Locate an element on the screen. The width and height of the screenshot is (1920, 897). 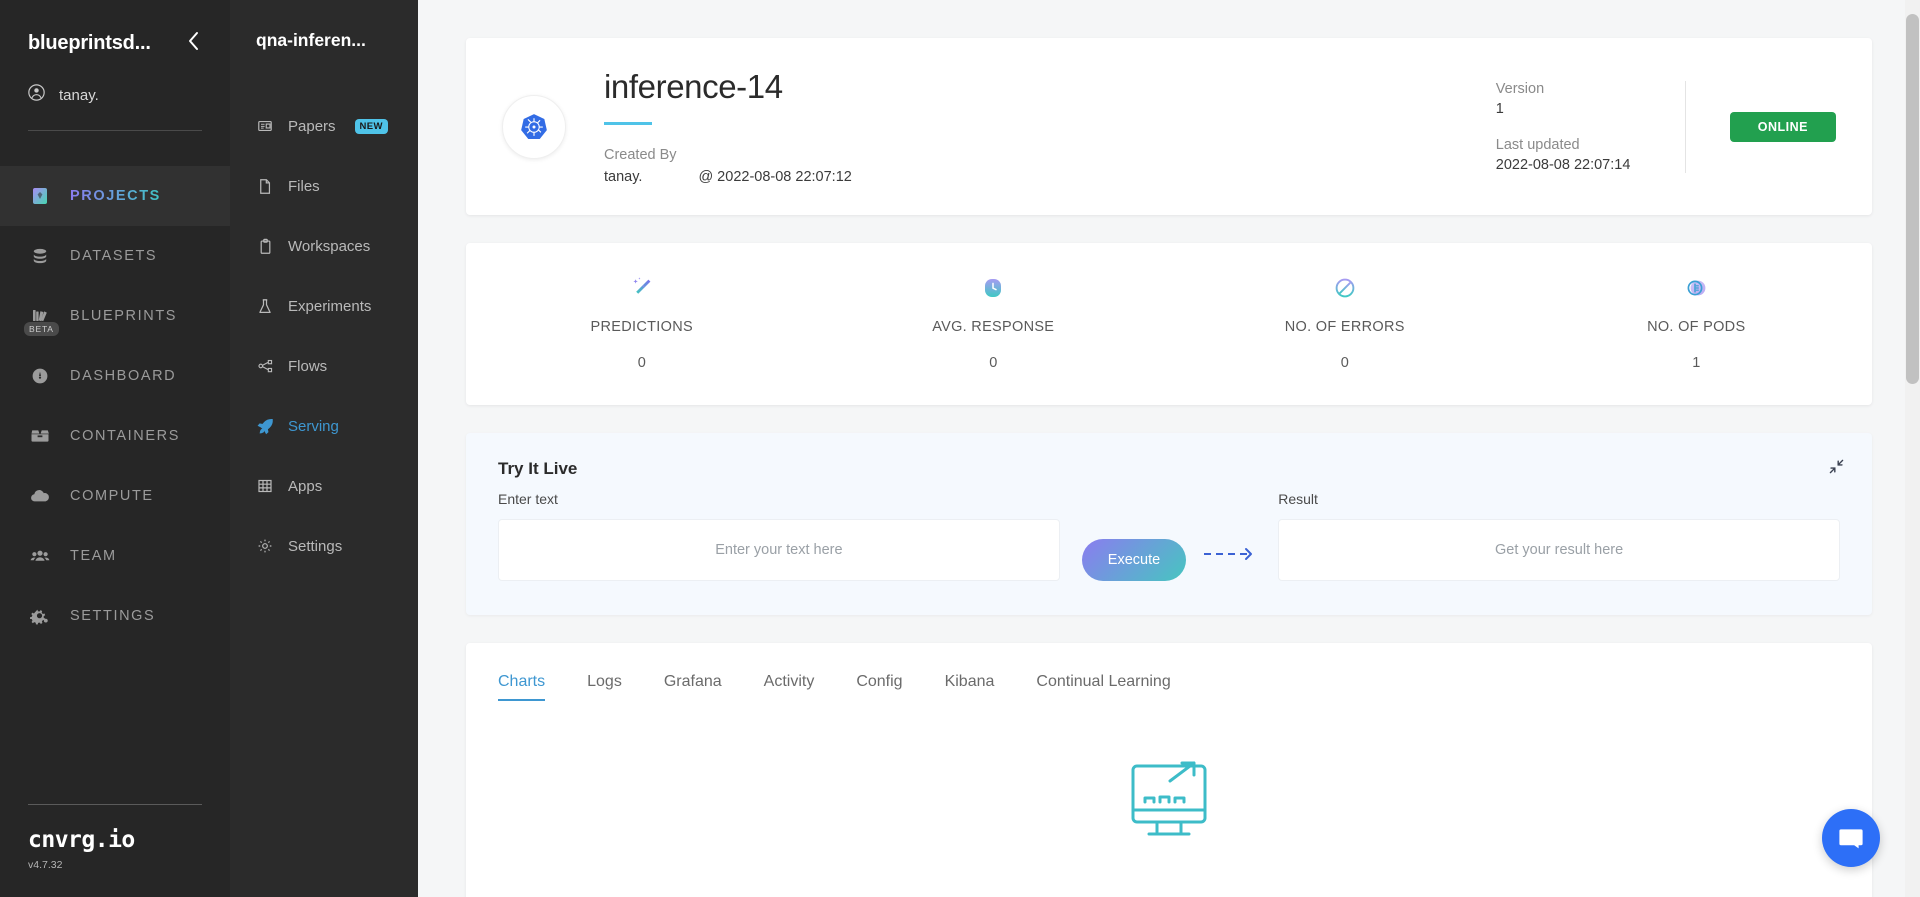
sidebar-item-label: Files is located at coordinates (304, 186).